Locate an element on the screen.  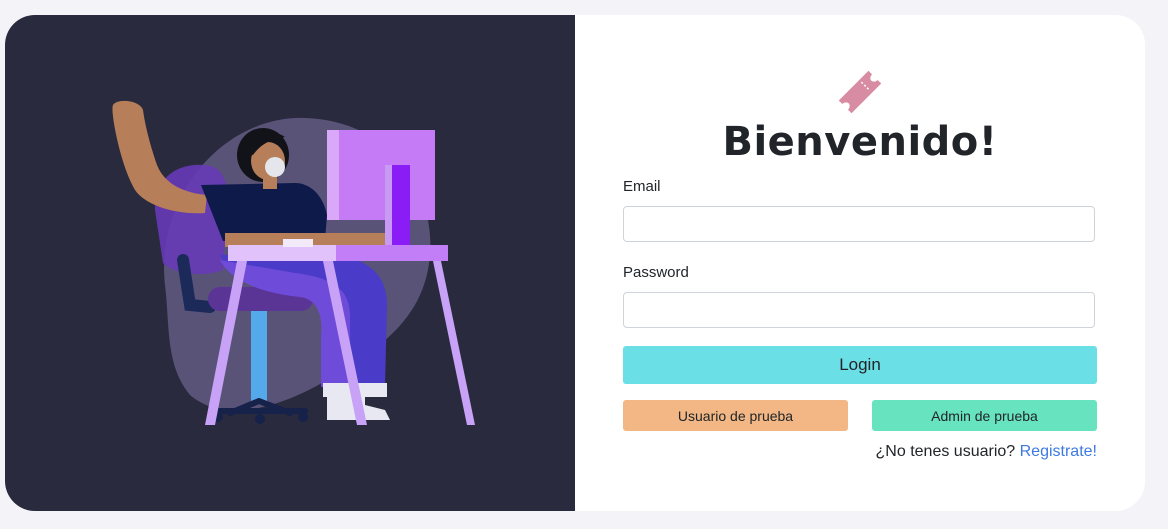
desk-leg-shape is located at coordinates (454, 343).